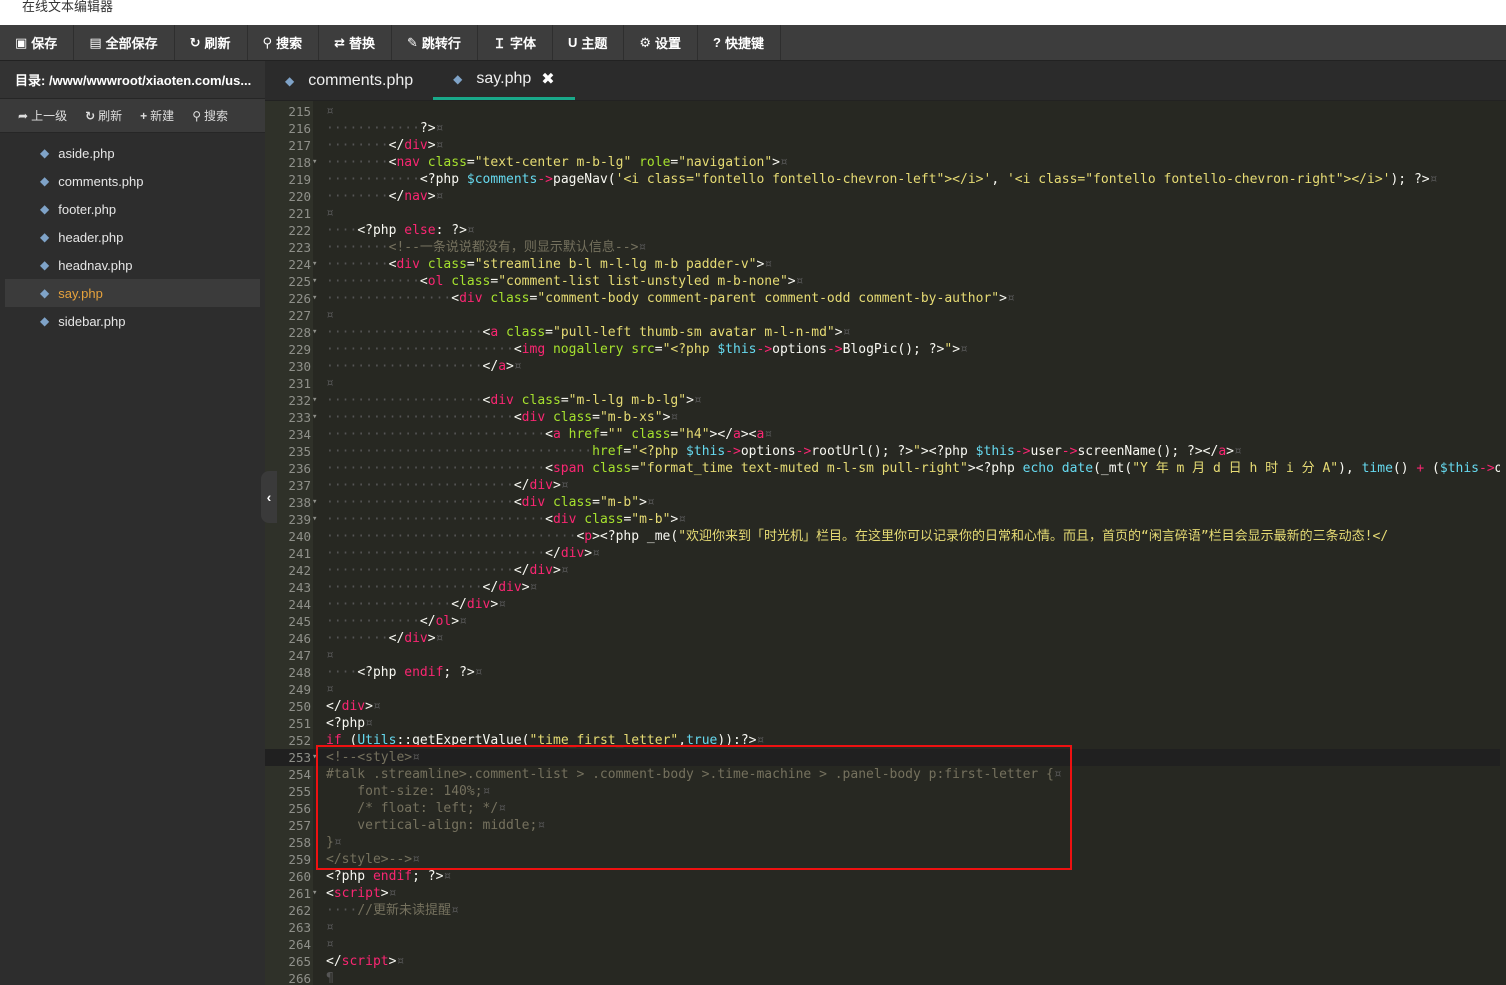  I want to click on code-line: 242 ························</div>¤, so click(885, 570).